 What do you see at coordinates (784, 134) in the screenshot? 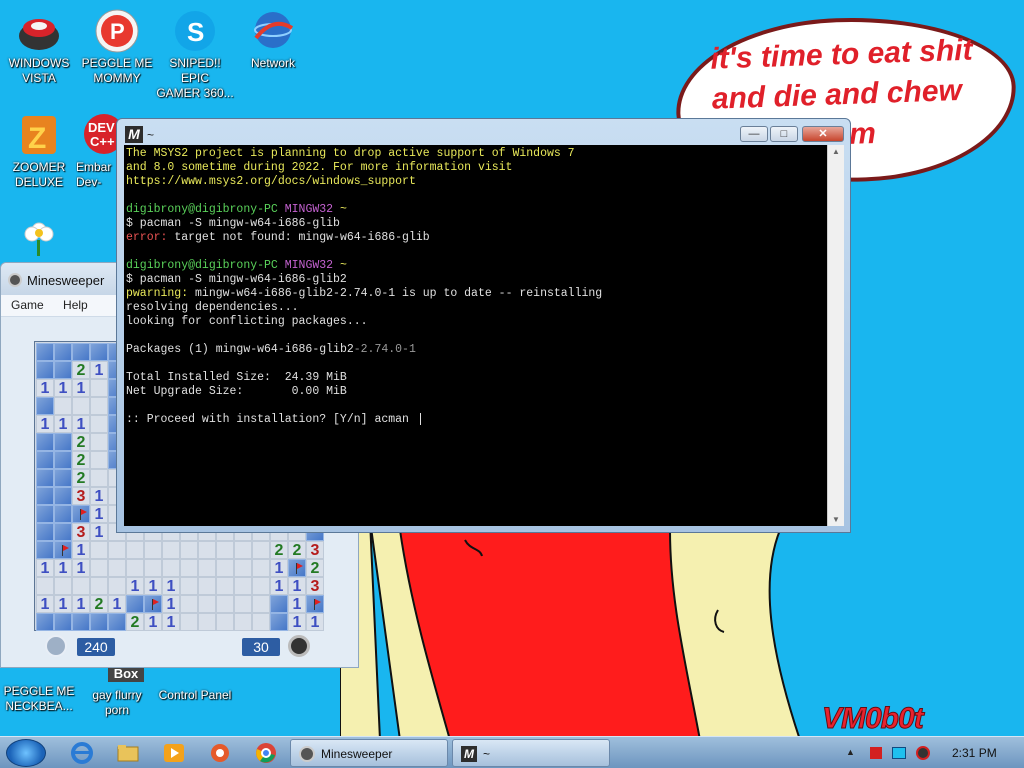
I see `maximize-button: □` at bounding box center [784, 134].